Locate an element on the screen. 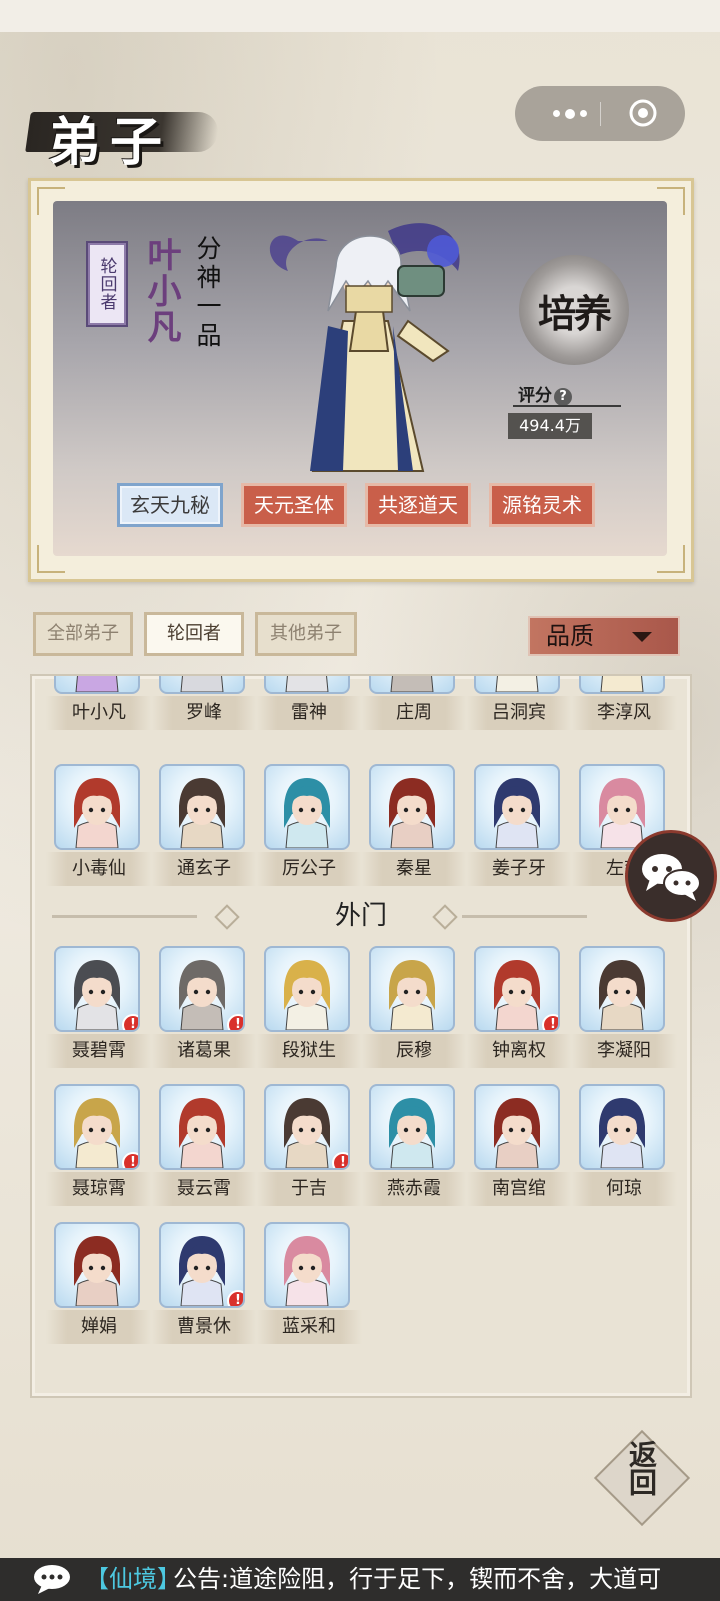 Image resolution: width=720 pixels, height=1601 pixels. disciple-name: 厉公子 is located at coordinates (309, 869).